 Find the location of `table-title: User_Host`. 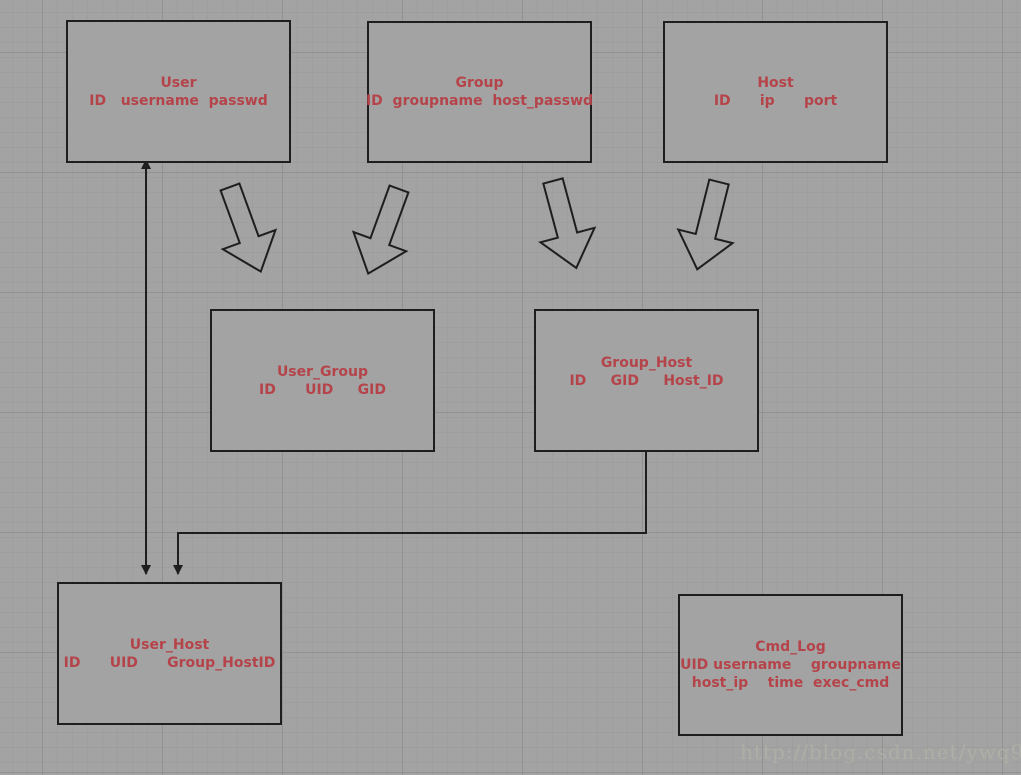

table-title: User_Host is located at coordinates (169, 644).